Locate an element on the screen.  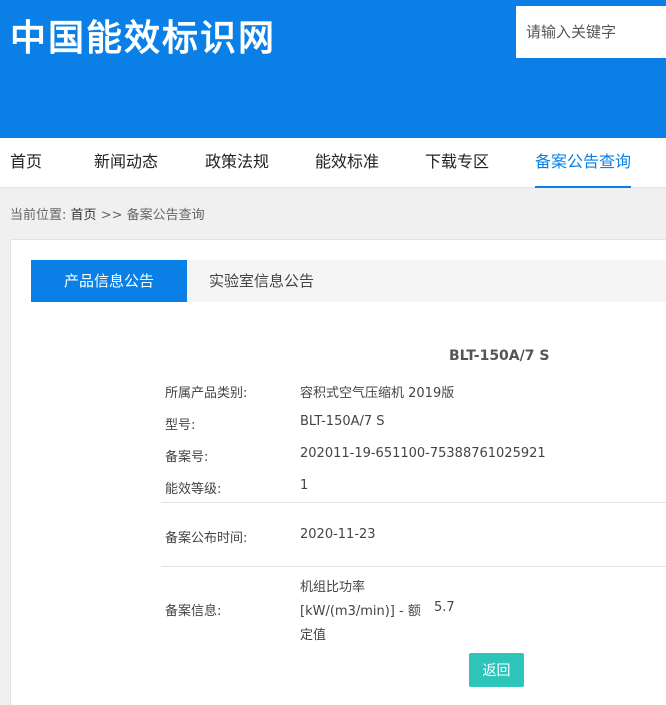
product-title: BLT-150A/7 S is located at coordinates (499, 356).